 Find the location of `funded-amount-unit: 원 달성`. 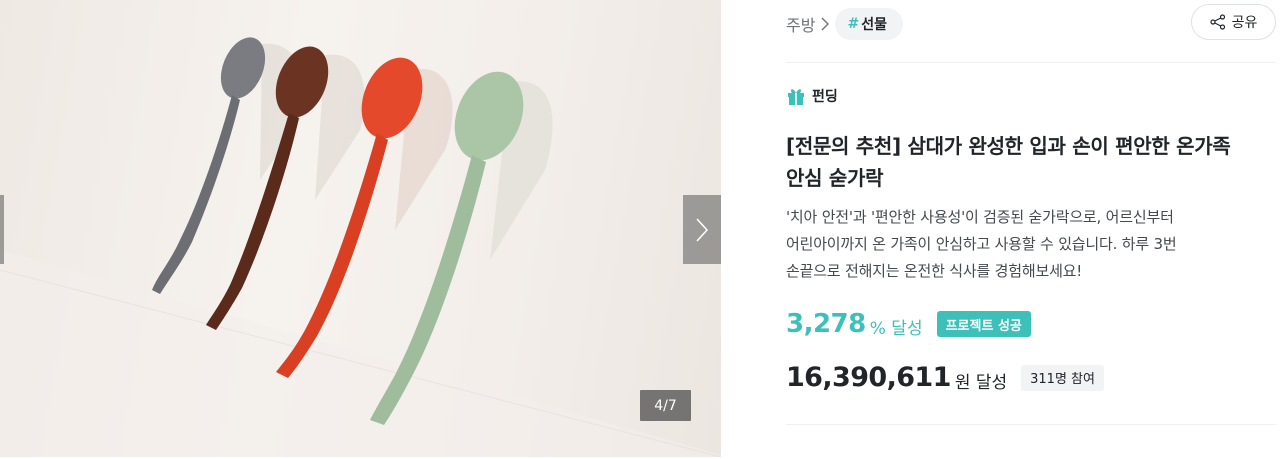

funded-amount-unit: 원 달성 is located at coordinates (981, 383).